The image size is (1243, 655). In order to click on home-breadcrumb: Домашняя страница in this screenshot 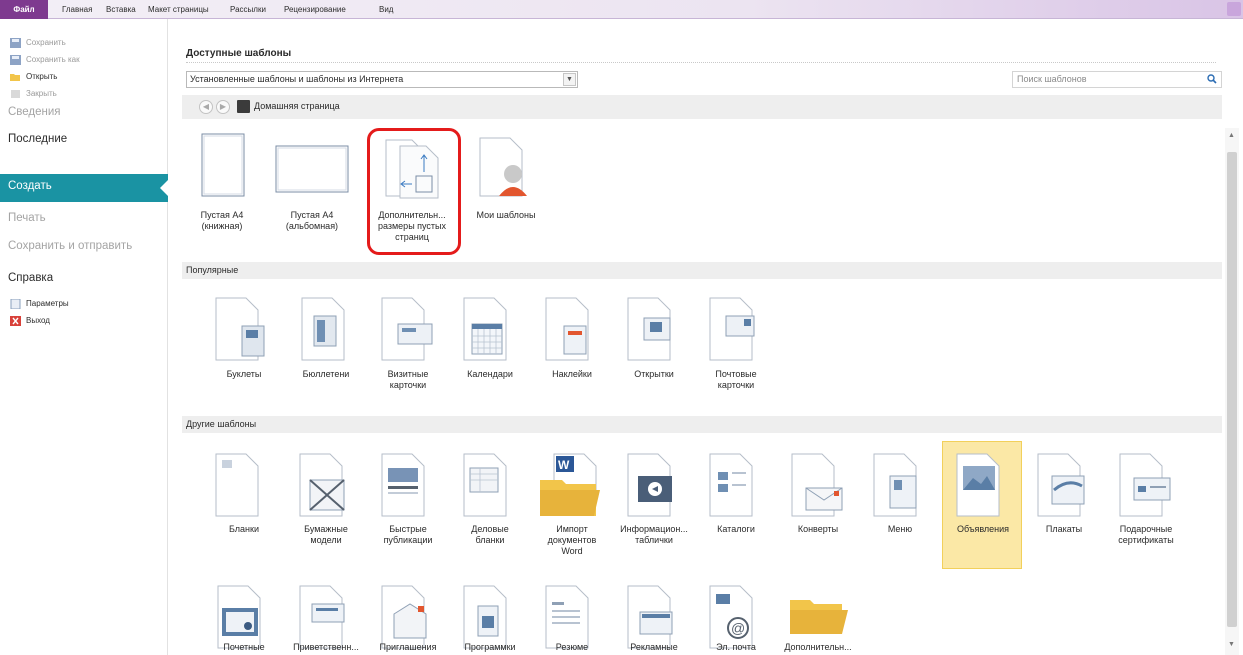, I will do `click(297, 106)`.